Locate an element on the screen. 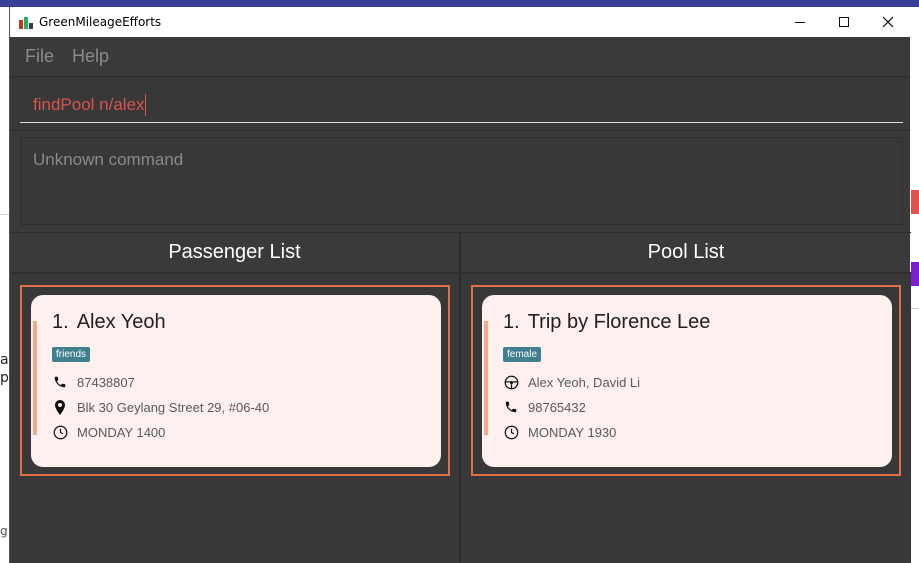 The height and width of the screenshot is (563, 919). close-icon is located at coordinates (888, 22).